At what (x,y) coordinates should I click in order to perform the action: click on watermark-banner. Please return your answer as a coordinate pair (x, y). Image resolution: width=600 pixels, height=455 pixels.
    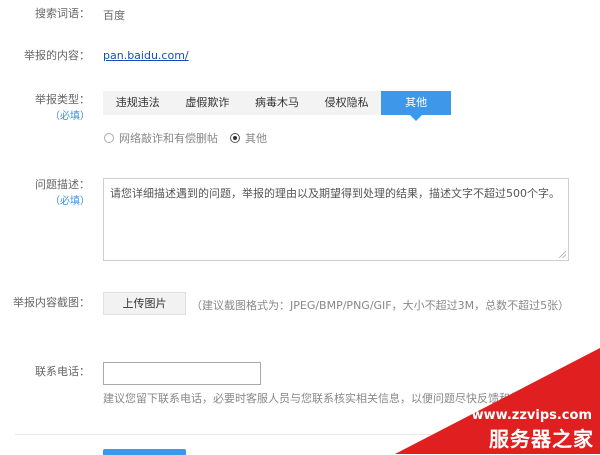
    Looking at the image, I should click on (497, 401).